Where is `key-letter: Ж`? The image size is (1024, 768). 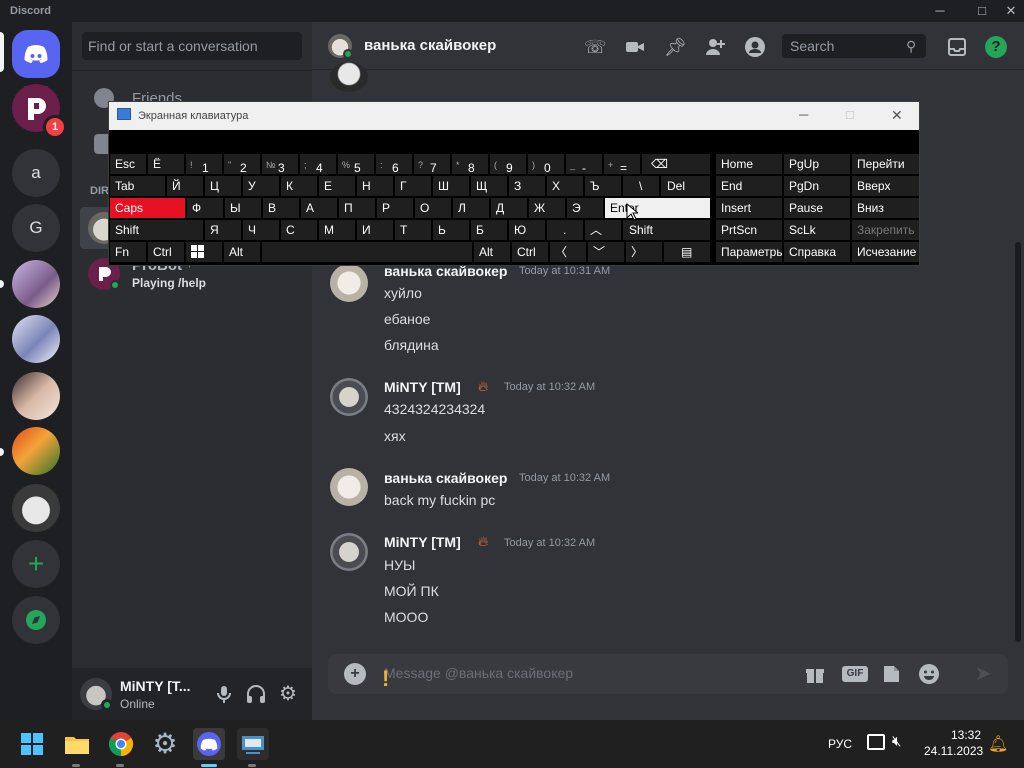
key-letter: Ж is located at coordinates (547, 208).